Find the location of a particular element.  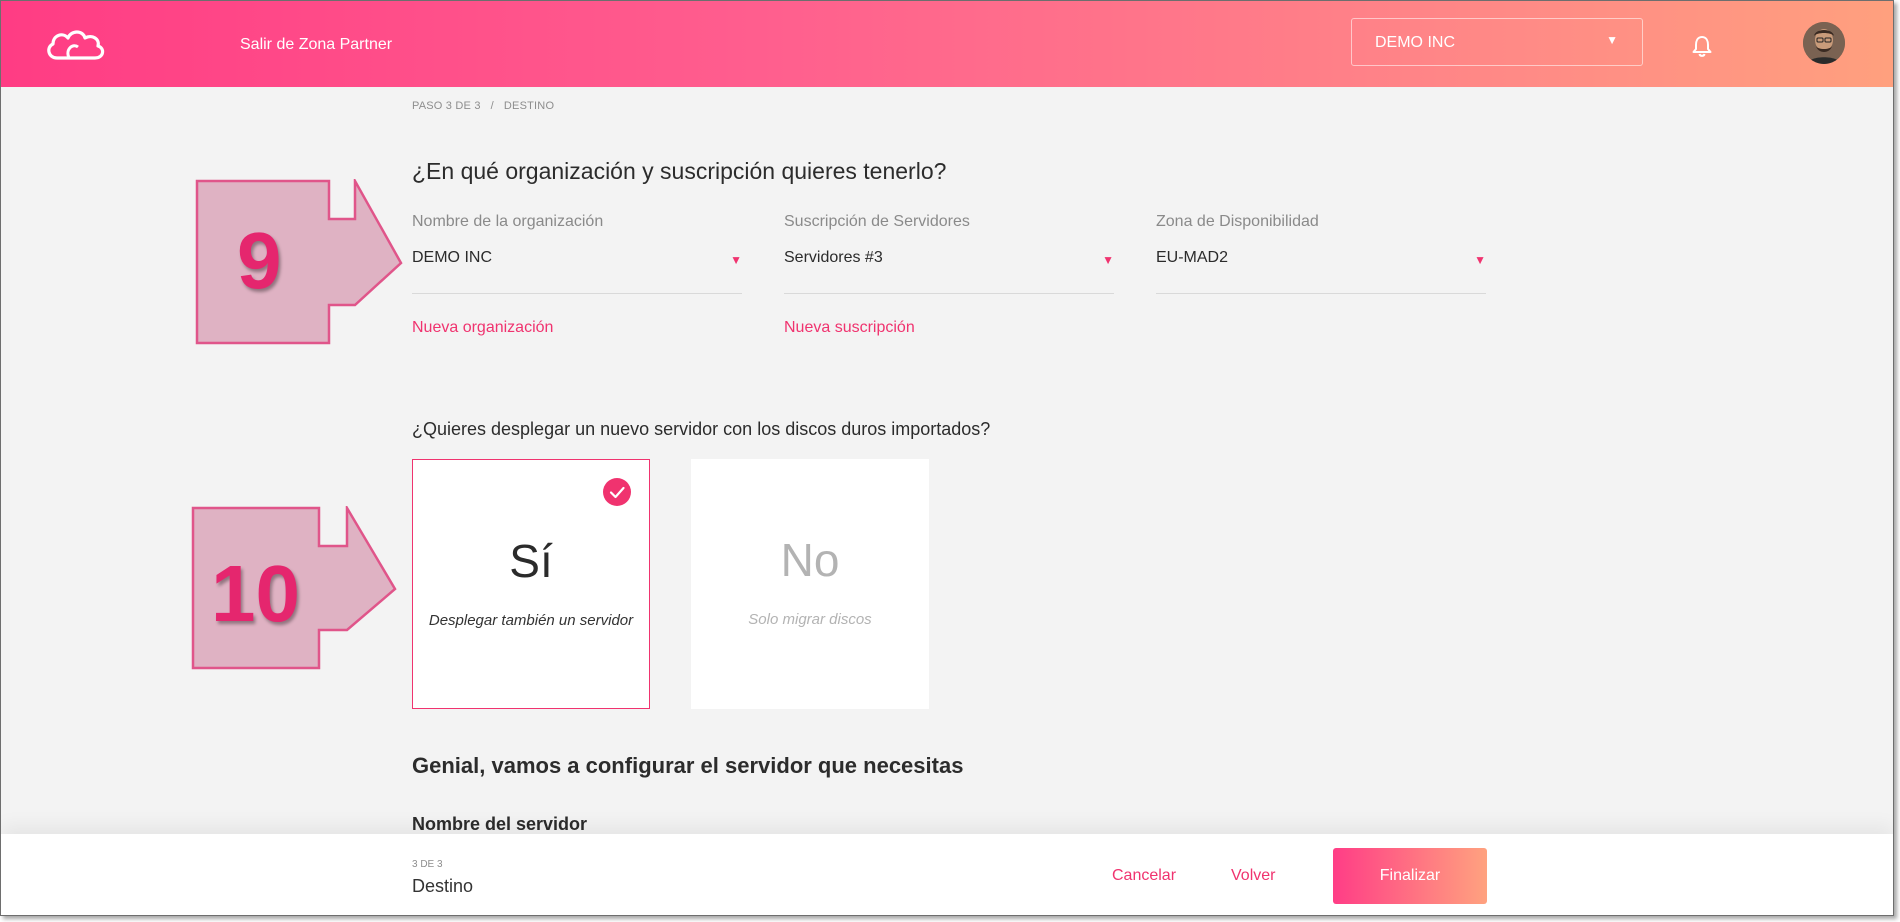

annotation-number-10: 10 is located at coordinates (255, 593).